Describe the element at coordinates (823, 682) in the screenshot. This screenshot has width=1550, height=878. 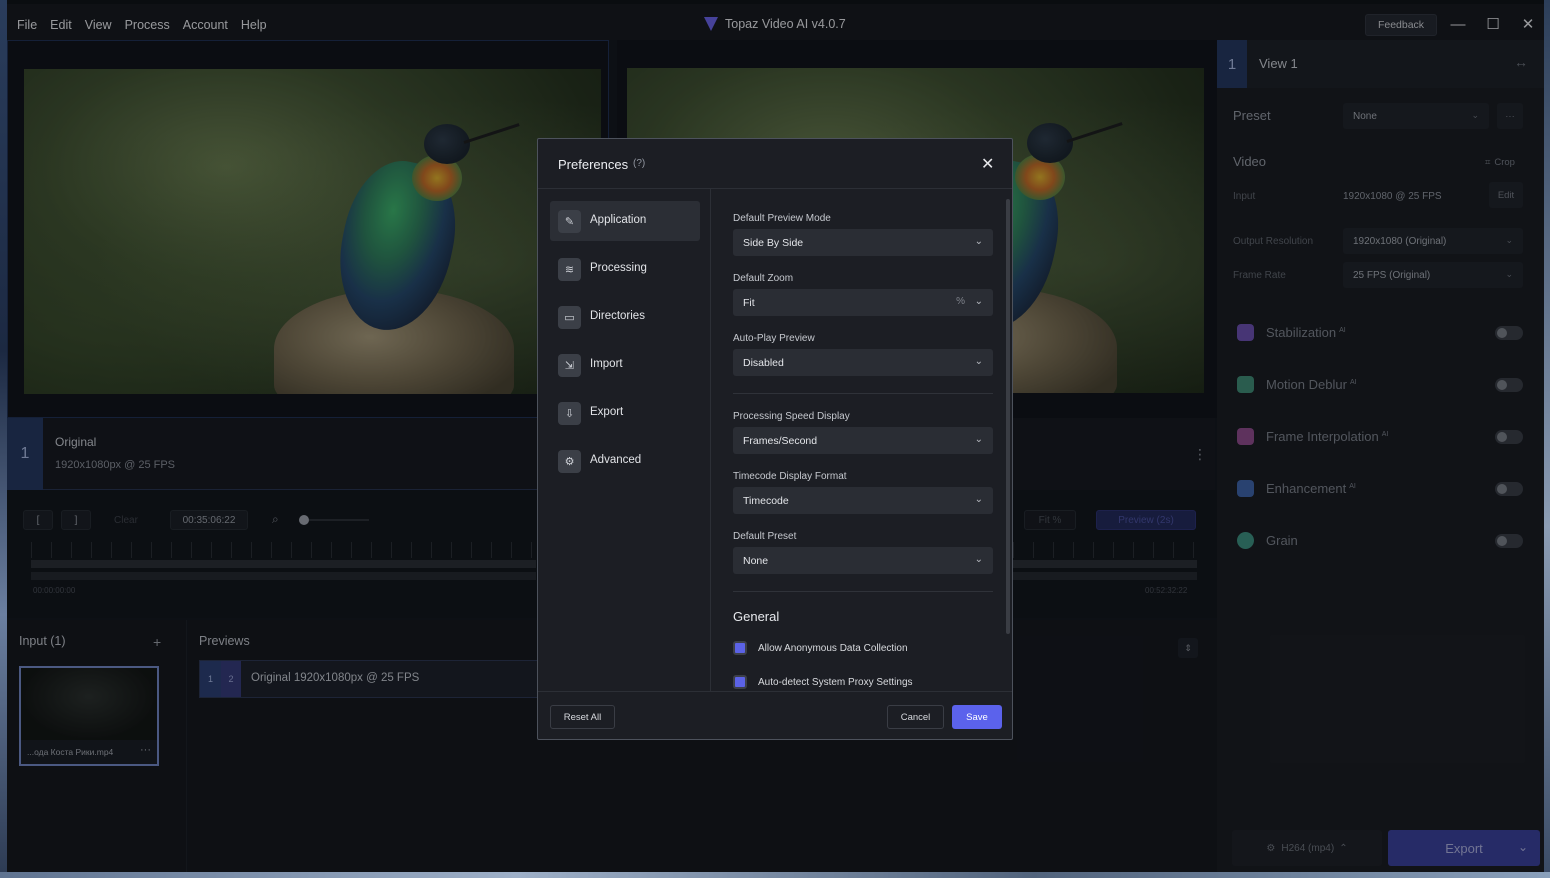
I see `proxy-settings-checkbox-row: Auto-detect System Proxy Settings` at that location.